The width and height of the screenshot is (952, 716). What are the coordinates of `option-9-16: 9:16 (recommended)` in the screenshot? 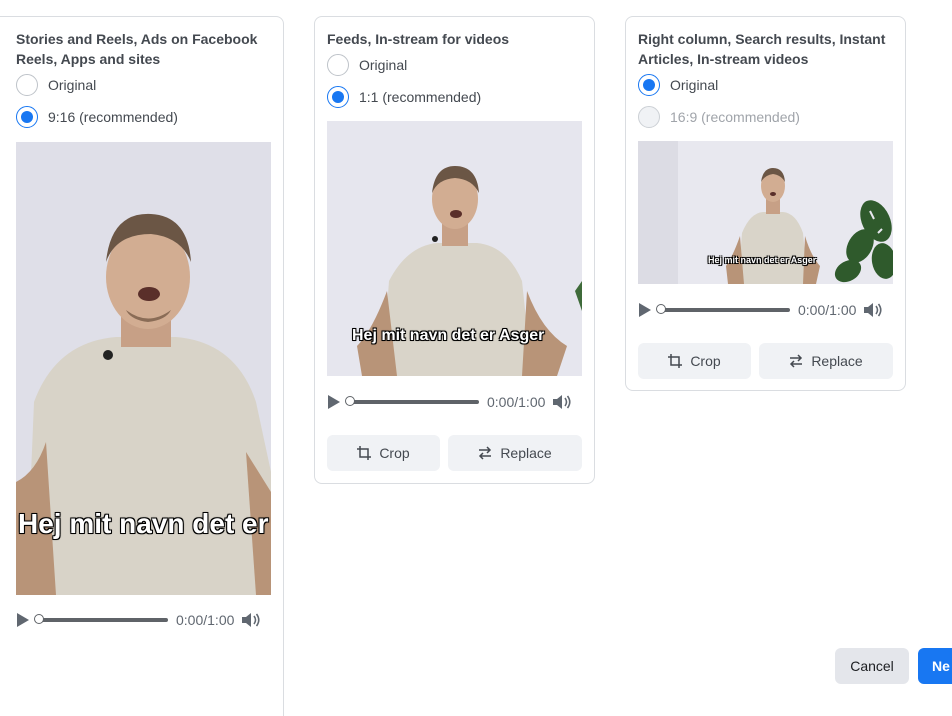 It's located at (97, 117).